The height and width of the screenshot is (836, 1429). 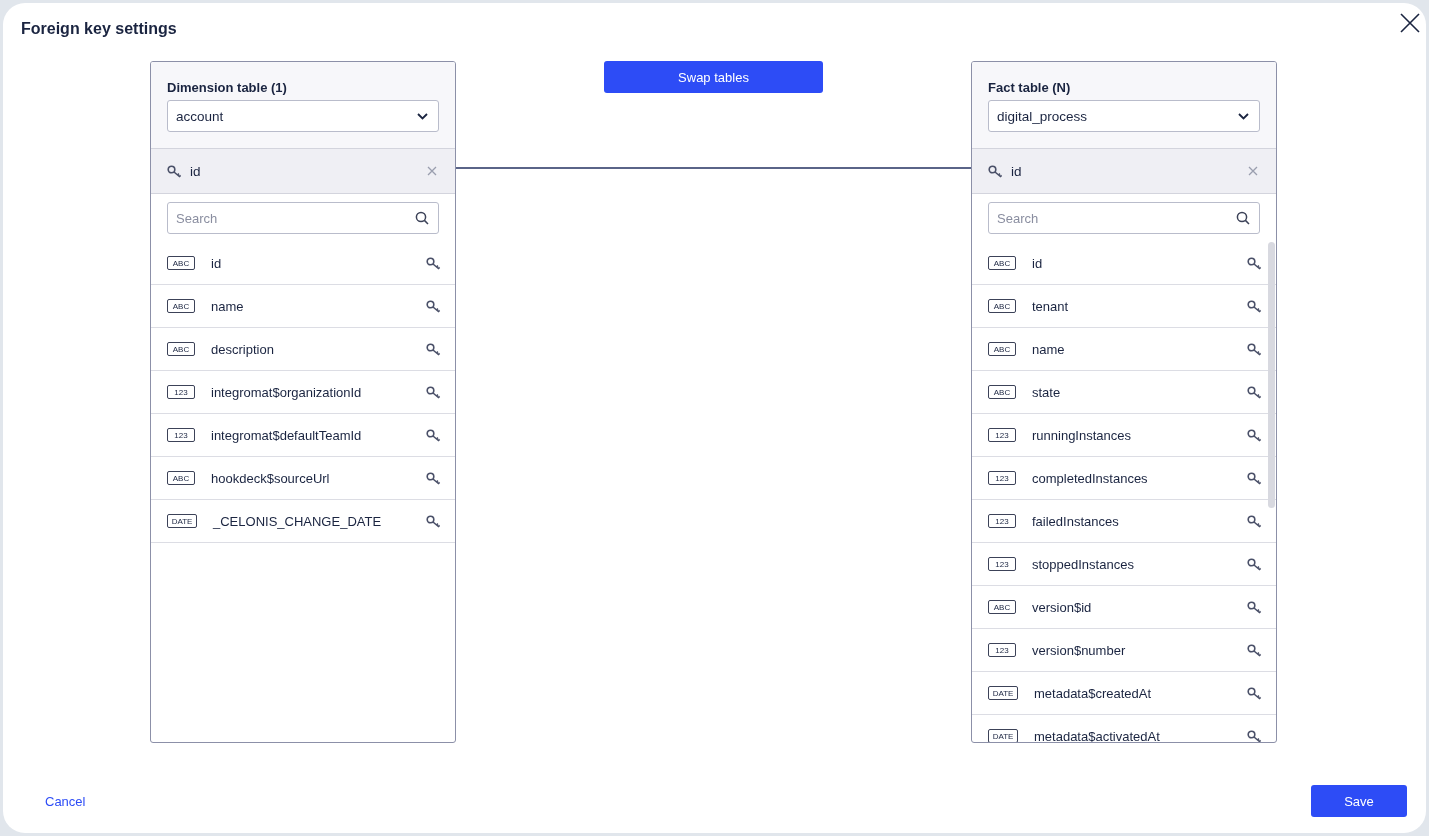 I want to click on column-row: DATE _CELONIS_CHANGE_DATE, so click(x=303, y=521).